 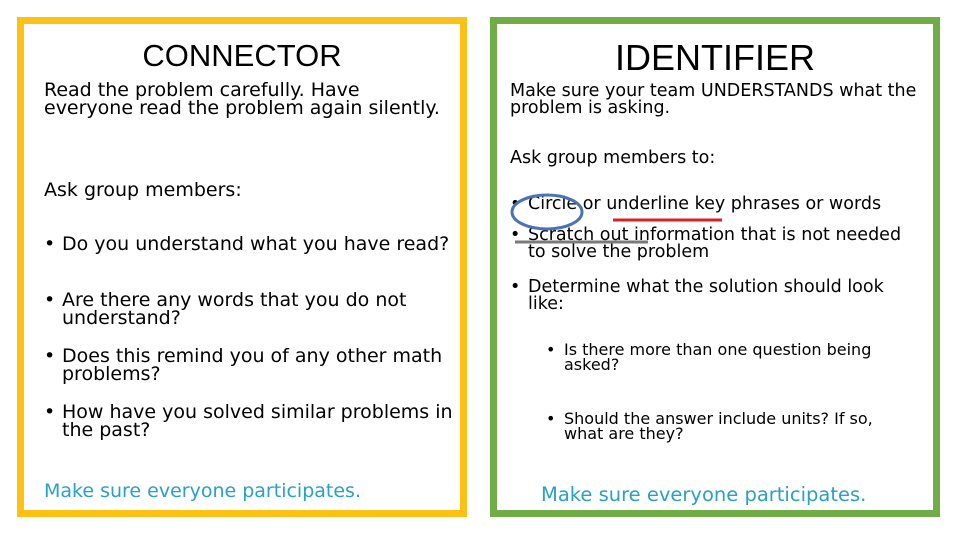 What do you see at coordinates (714, 57) in the screenshot?
I see `identifier-title: IDENTIFIER` at bounding box center [714, 57].